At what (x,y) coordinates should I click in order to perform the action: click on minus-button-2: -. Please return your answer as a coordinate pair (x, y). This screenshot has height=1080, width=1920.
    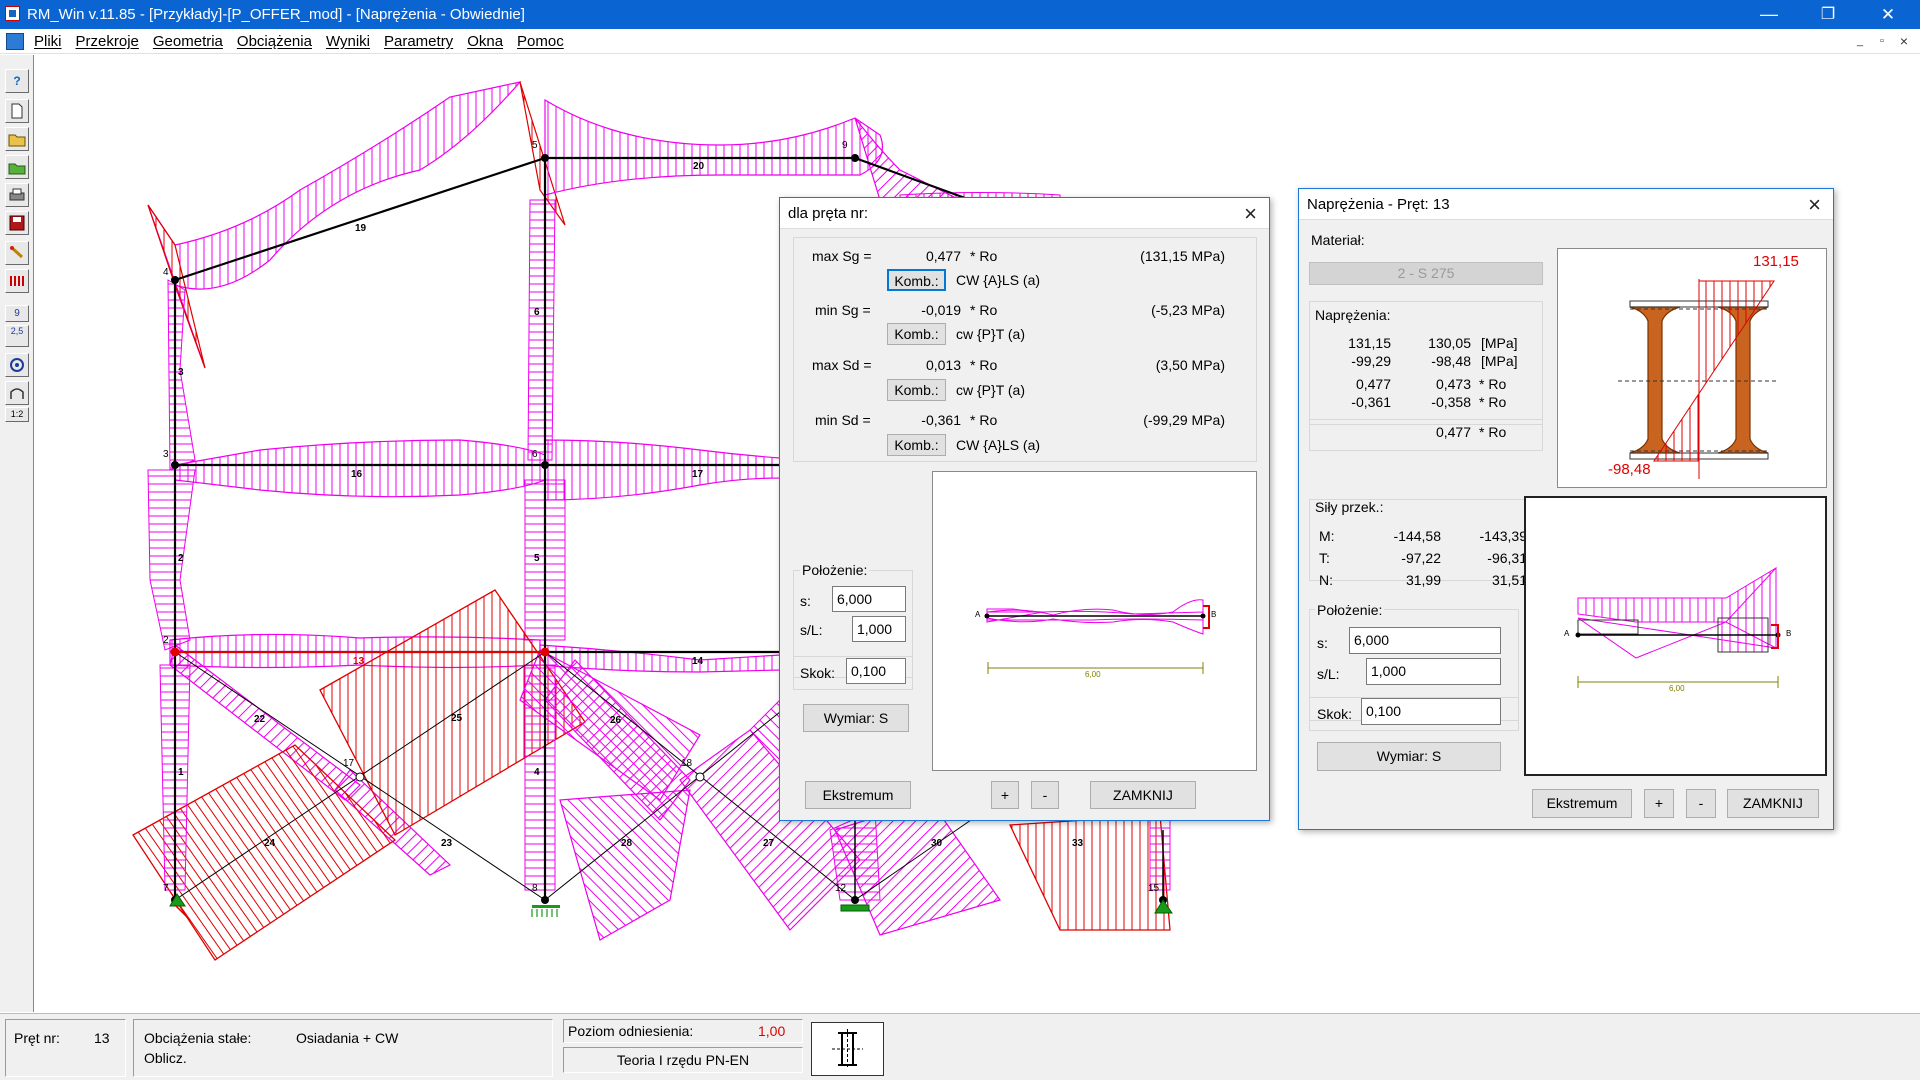
    Looking at the image, I should click on (1701, 803).